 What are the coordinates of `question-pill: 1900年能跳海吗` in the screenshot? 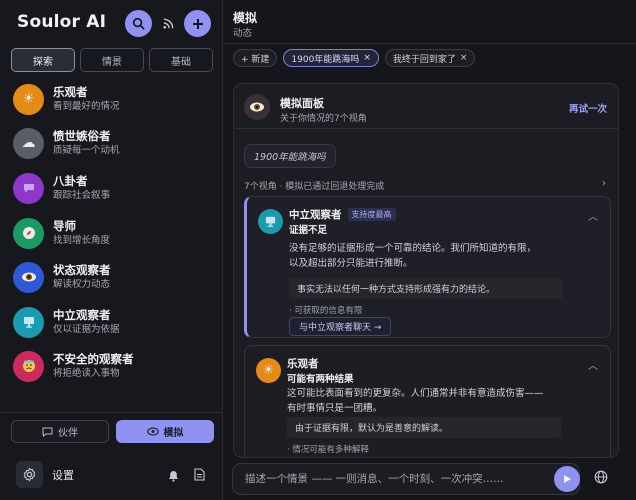 It's located at (290, 156).